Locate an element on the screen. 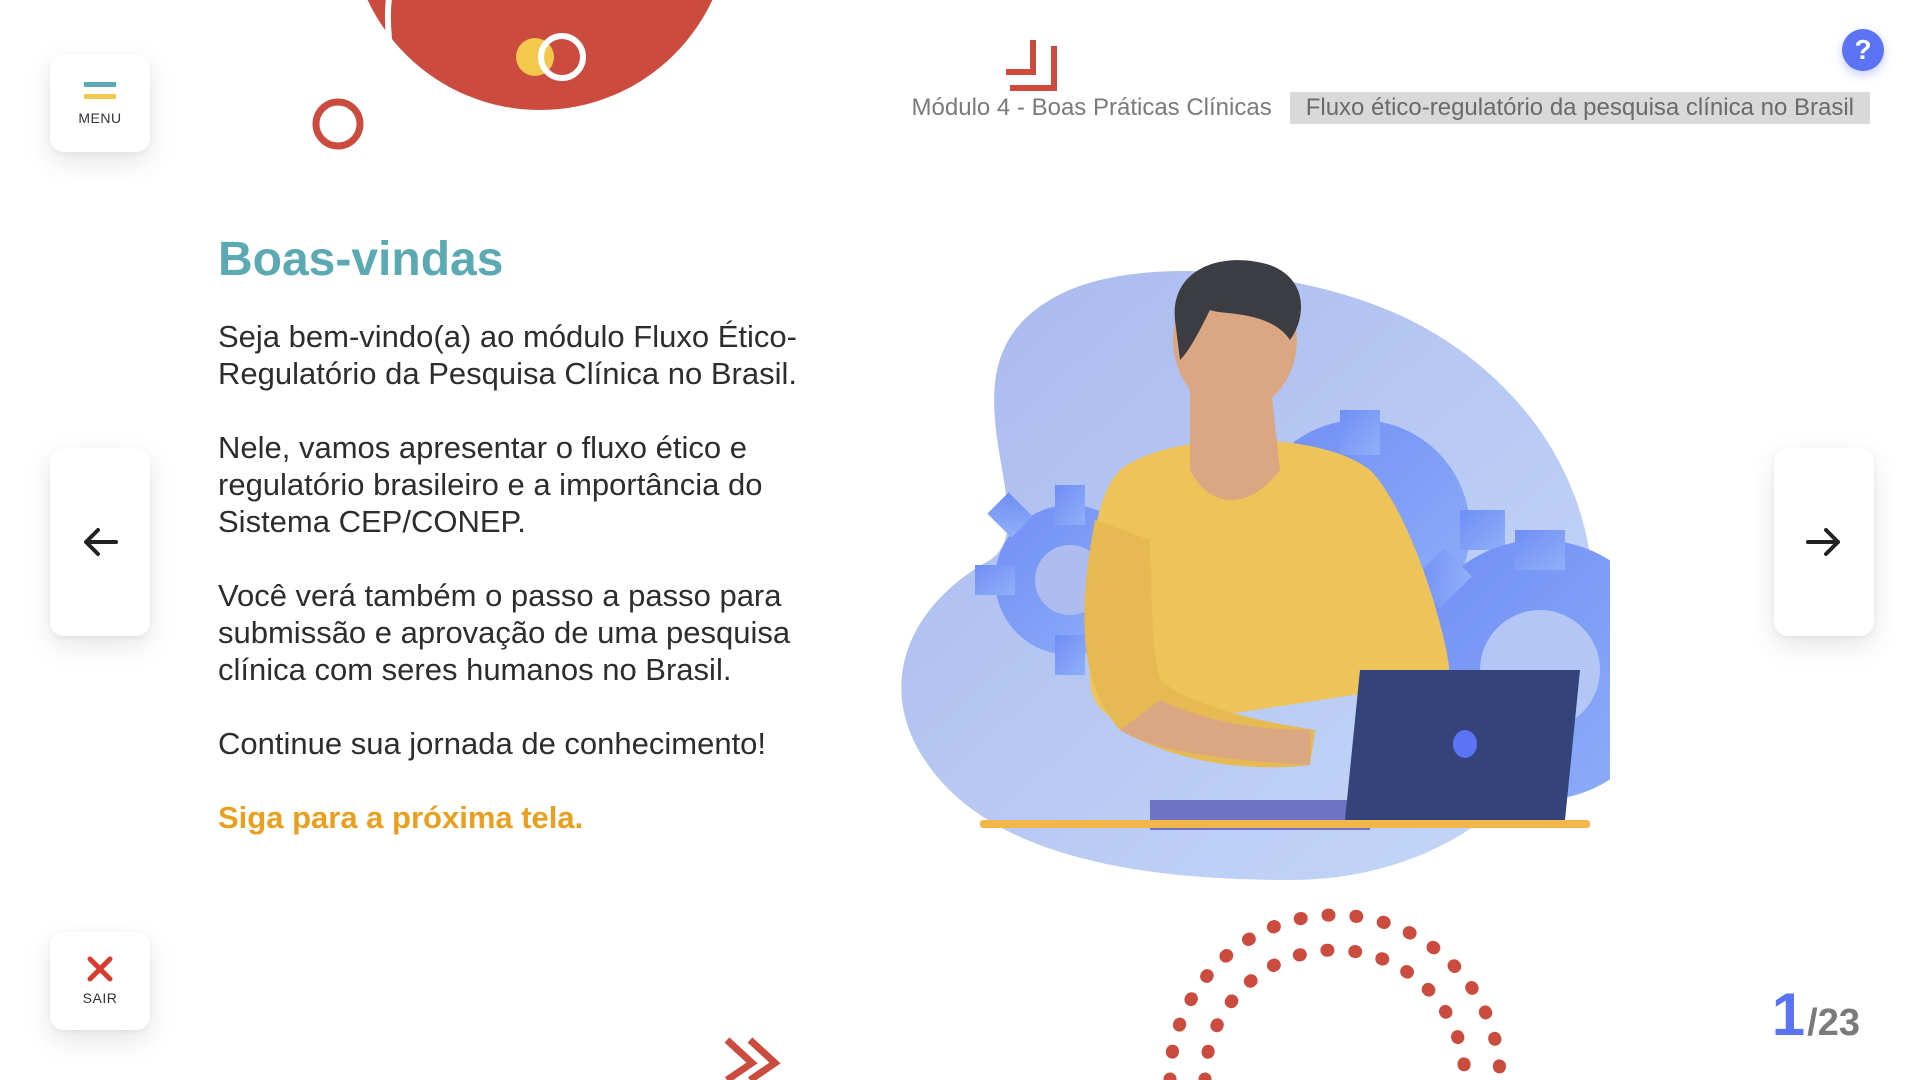 The height and width of the screenshot is (1080, 1920). previous-button is located at coordinates (100, 542).